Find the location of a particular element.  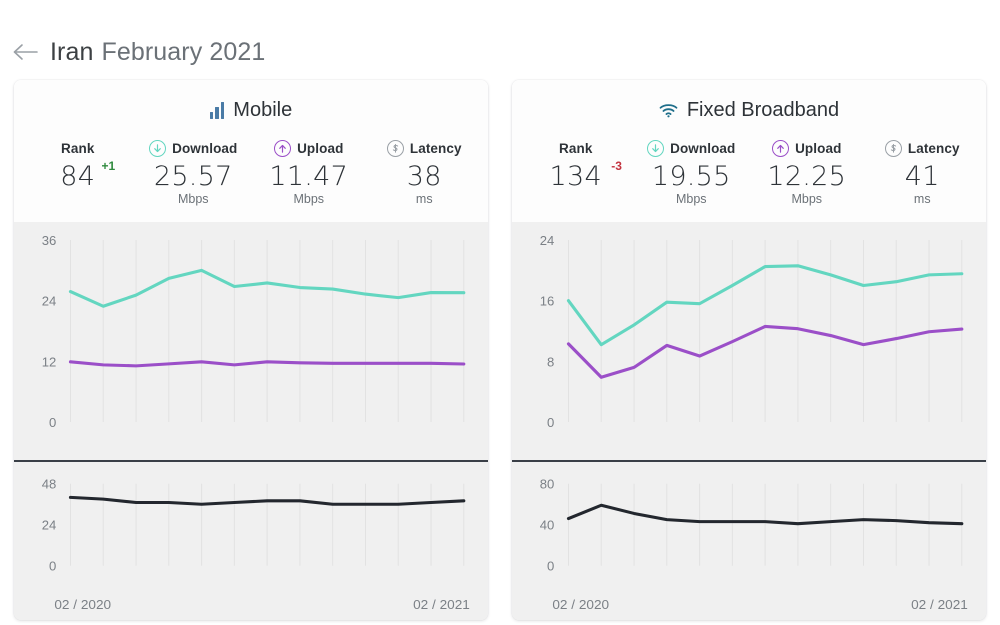

stat-rank-fixed: Rank 134 -3 is located at coordinates (576, 172).